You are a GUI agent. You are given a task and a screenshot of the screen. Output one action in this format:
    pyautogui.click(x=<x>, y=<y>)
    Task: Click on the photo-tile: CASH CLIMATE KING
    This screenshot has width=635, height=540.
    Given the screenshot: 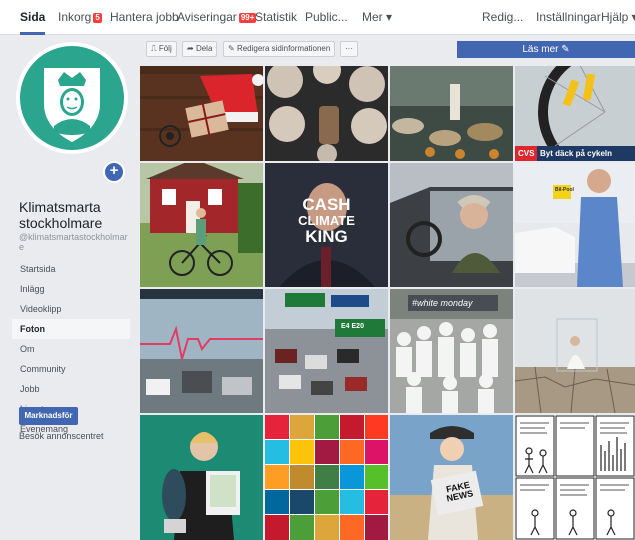 What is the action you would take?
    pyautogui.click(x=326, y=225)
    